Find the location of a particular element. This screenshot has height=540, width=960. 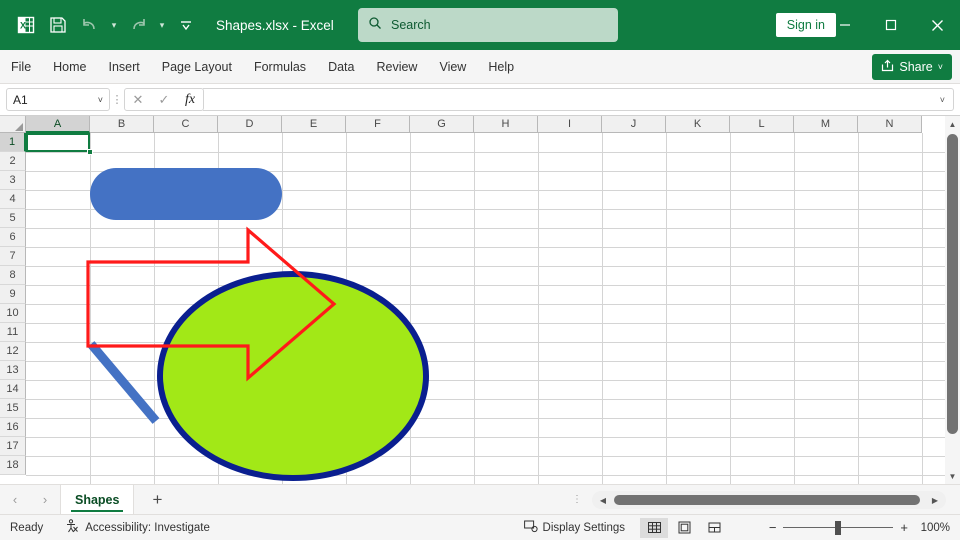

ellipse-shape is located at coordinates (293, 376).